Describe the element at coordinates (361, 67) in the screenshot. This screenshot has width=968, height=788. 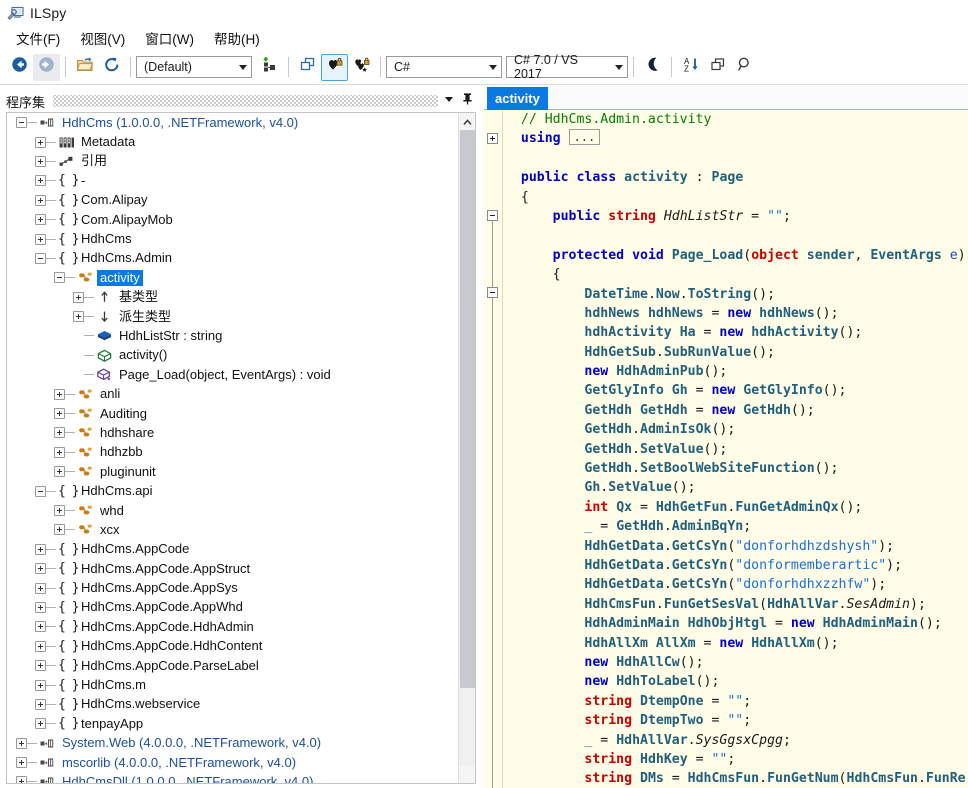
I see `show-all-members-button` at that location.